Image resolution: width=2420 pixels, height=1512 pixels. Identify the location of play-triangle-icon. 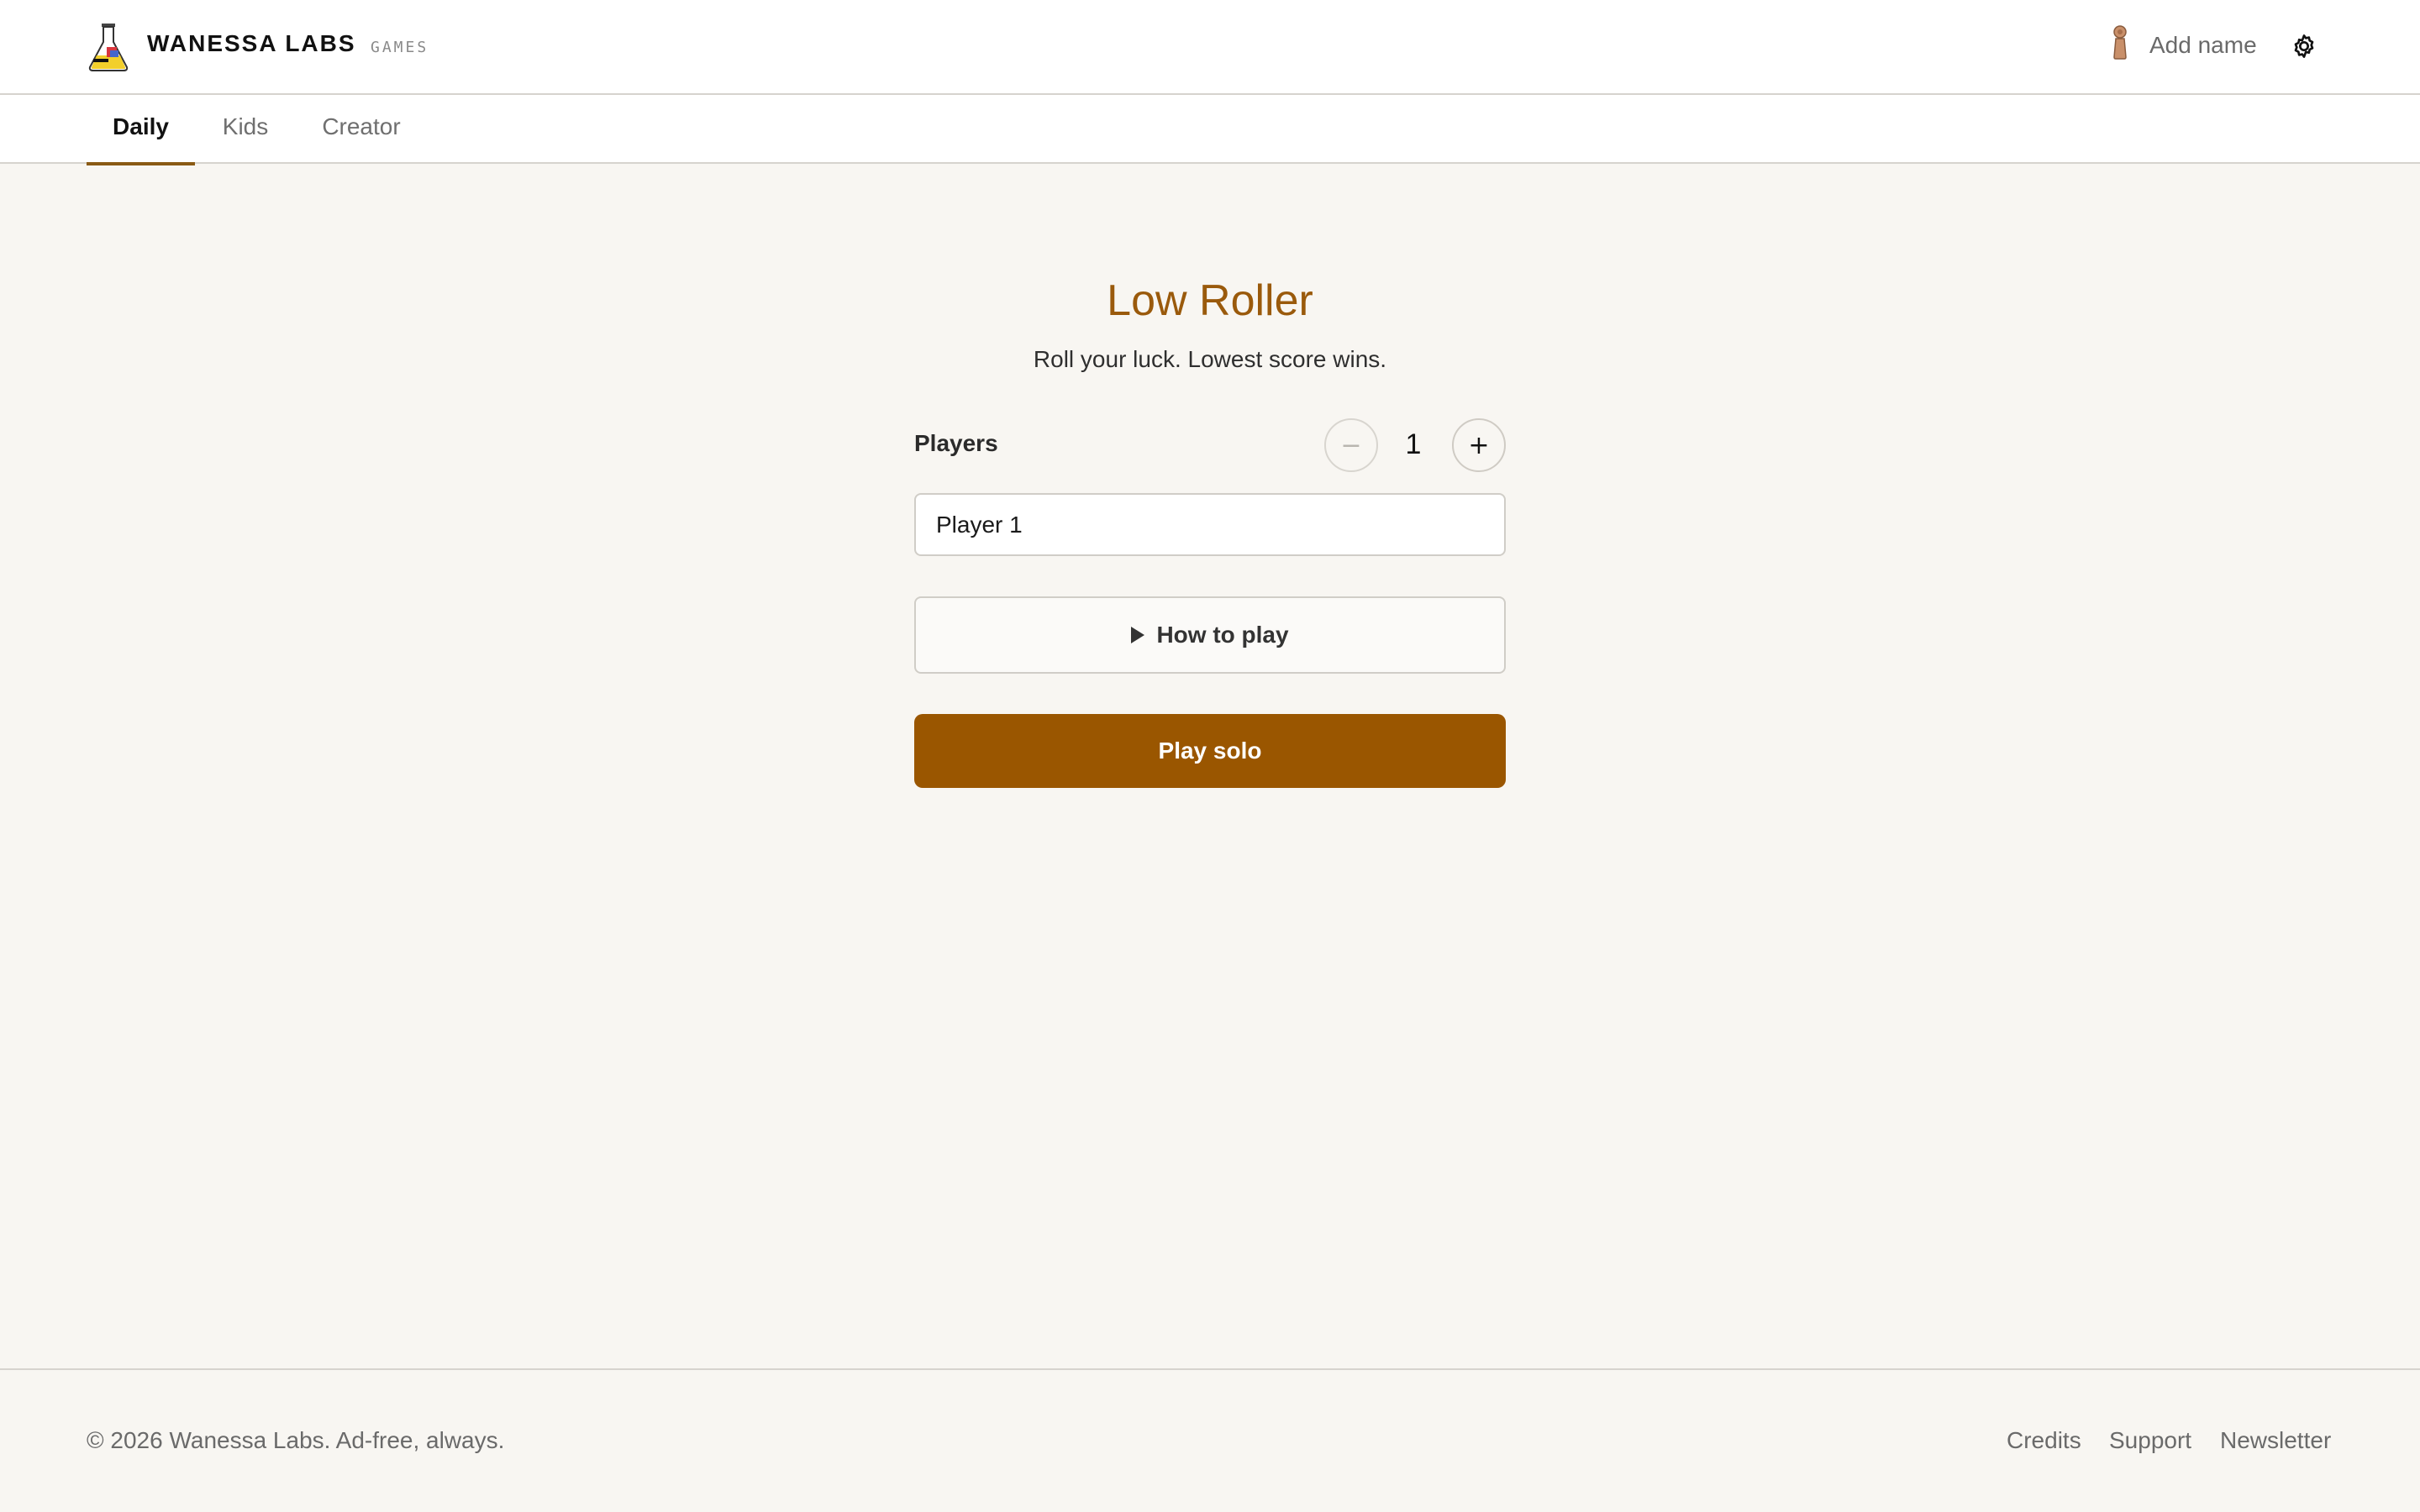
(1138, 635).